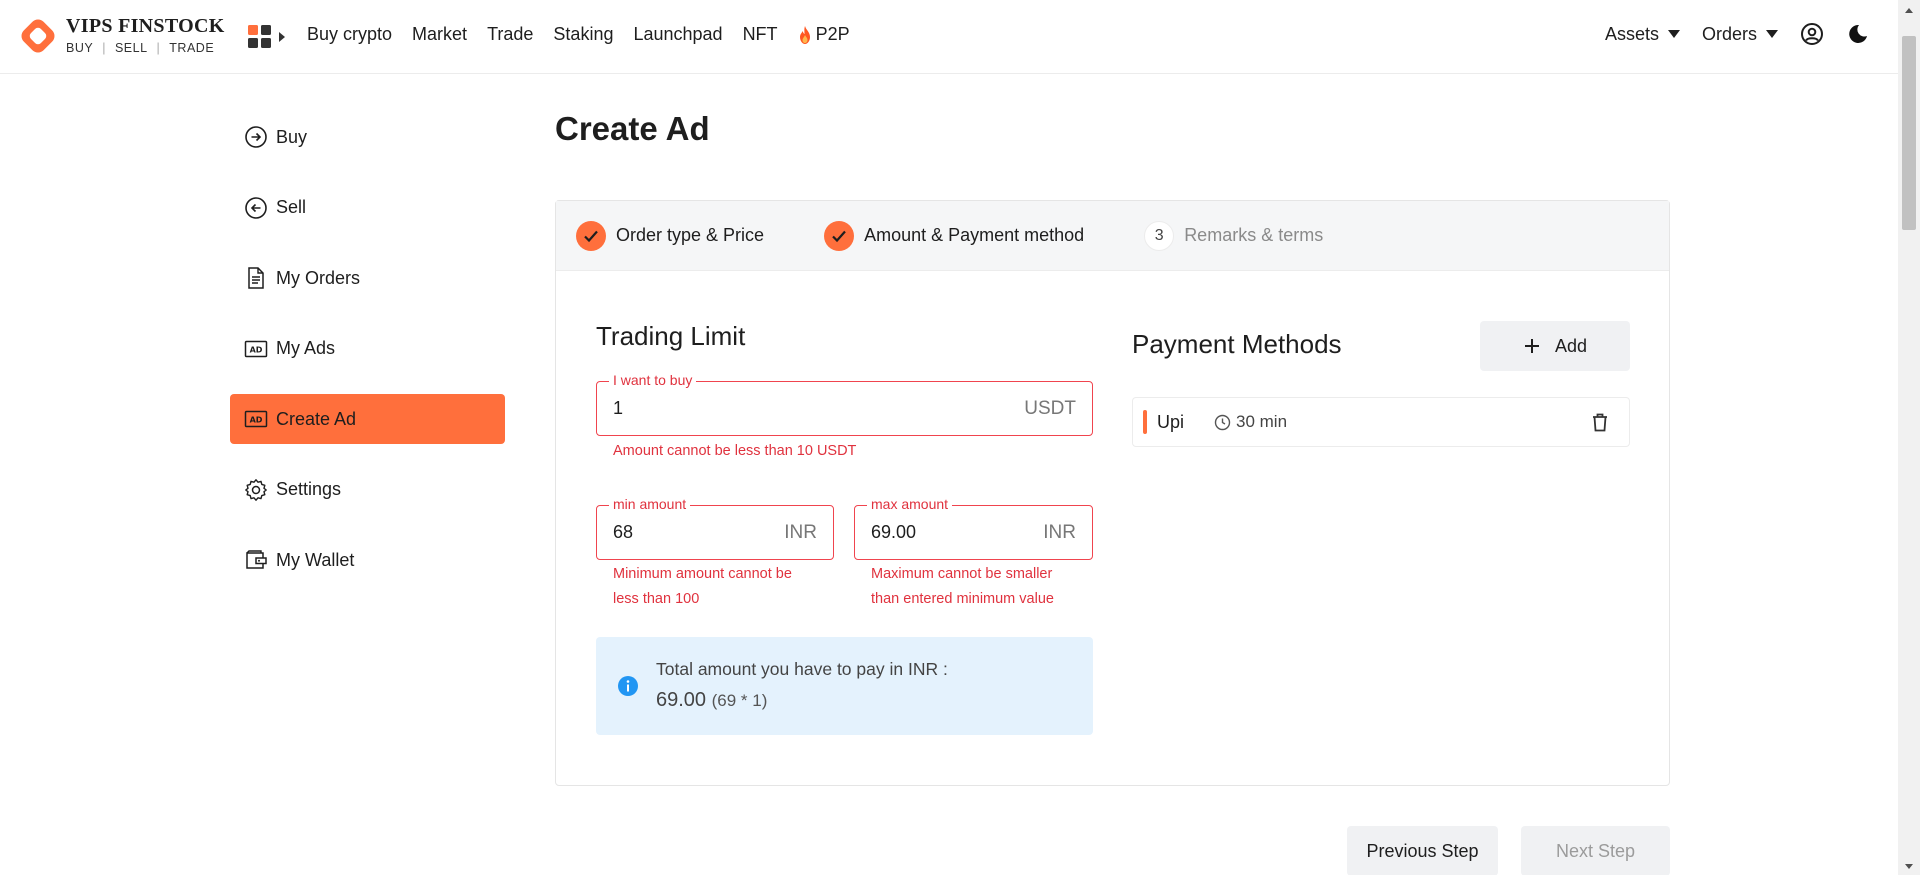 The image size is (1920, 875). I want to click on buy-amount-error: Amount cannot be less than 10 USDT, so click(735, 451).